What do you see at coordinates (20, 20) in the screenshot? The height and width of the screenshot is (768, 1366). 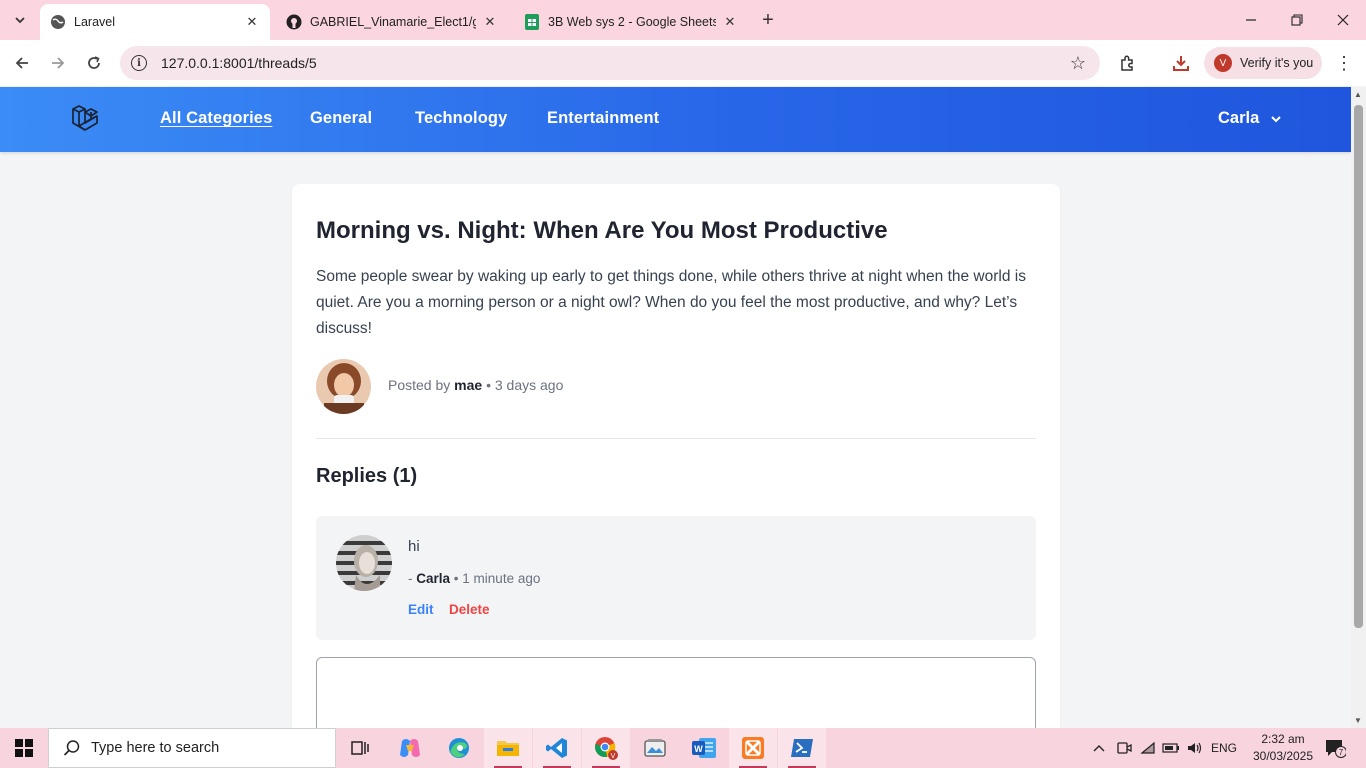 I see `tab-search-chevron-icon` at bounding box center [20, 20].